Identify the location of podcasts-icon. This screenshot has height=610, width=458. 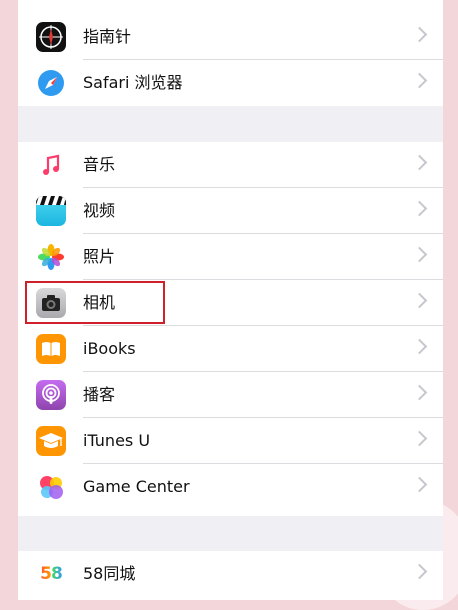
(51, 395).